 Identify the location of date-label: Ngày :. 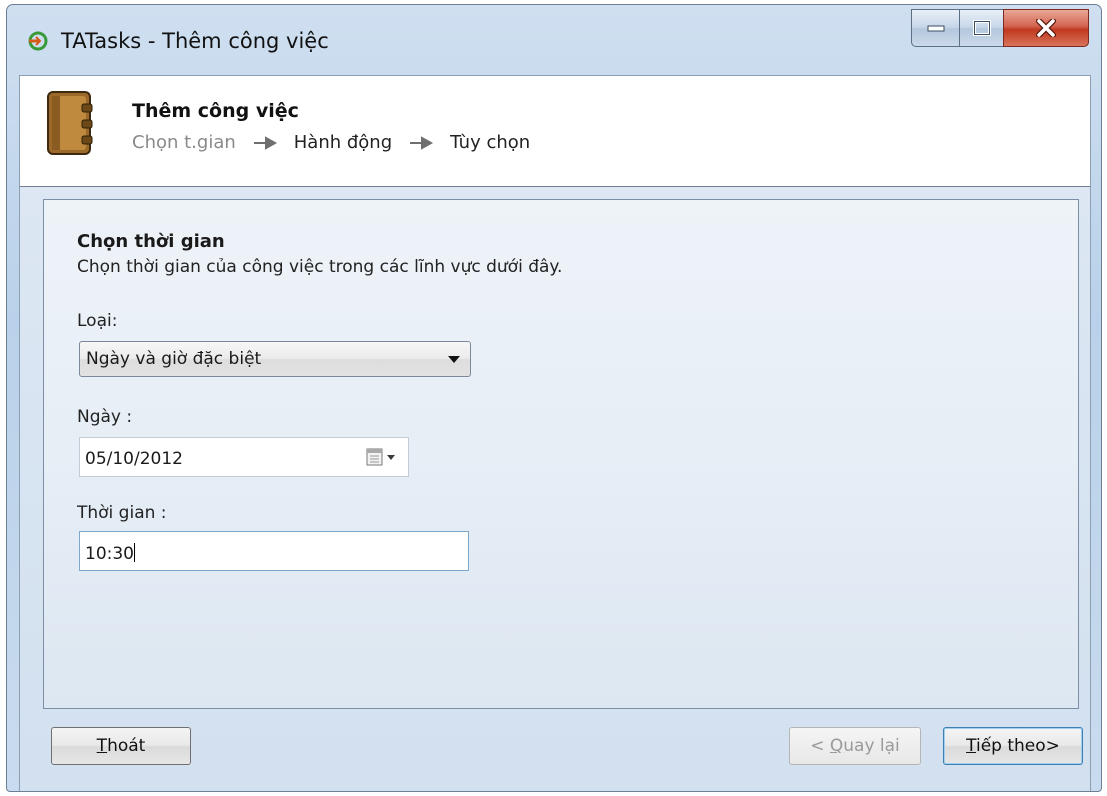
(105, 417).